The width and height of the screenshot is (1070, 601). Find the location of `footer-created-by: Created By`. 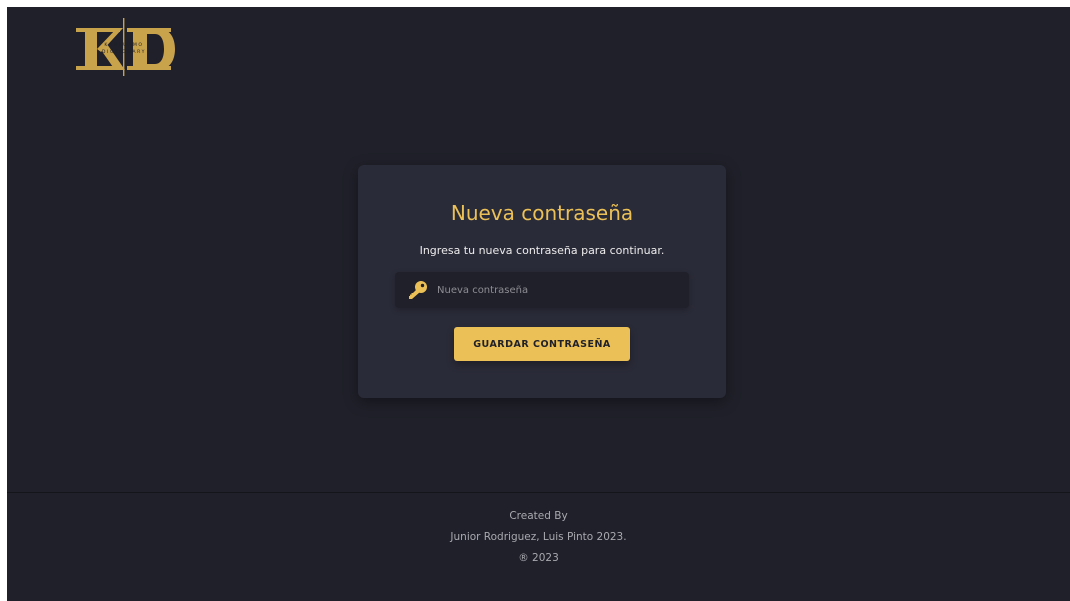

footer-created-by: Created By is located at coordinates (538, 516).